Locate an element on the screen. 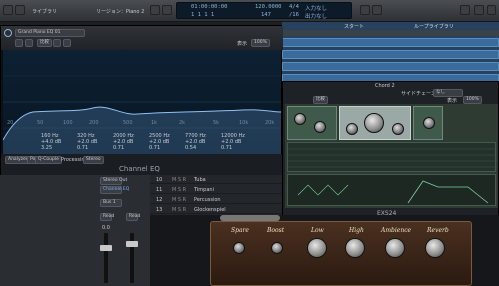 The width and height of the screenshot is (499, 286). resonance-knob is located at coordinates (398, 129).